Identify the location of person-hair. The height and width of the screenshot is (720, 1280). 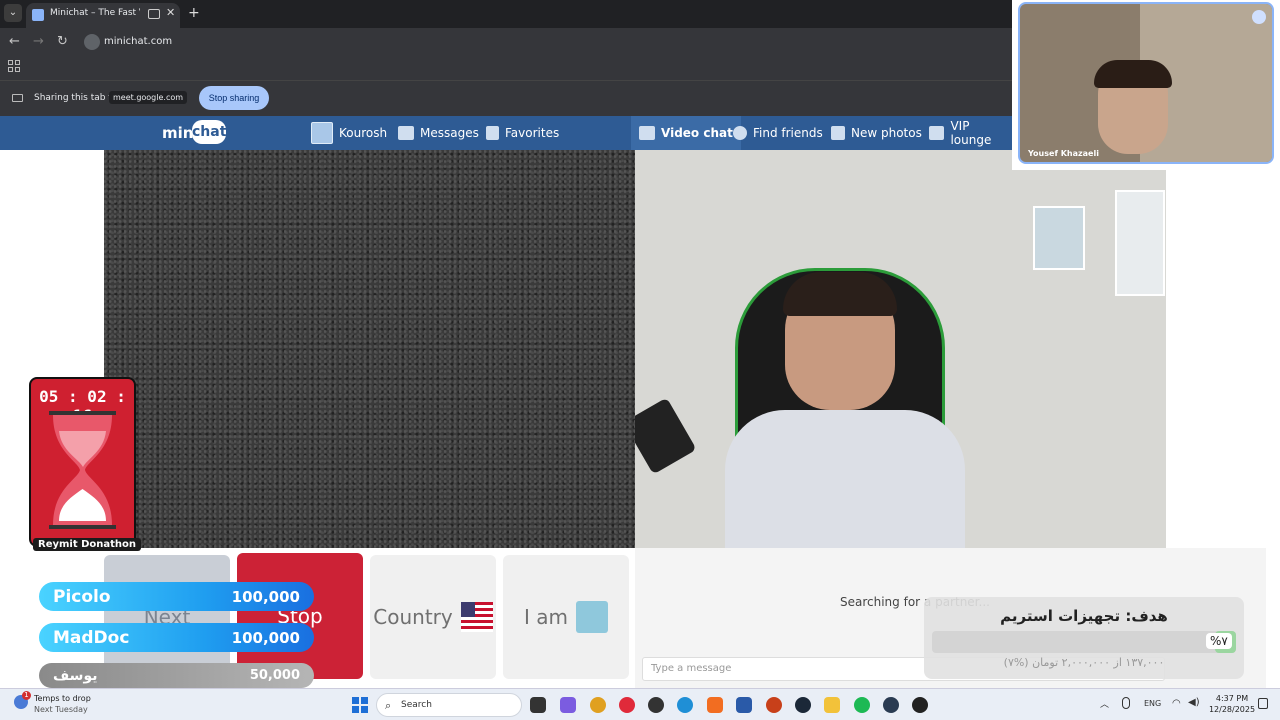
(840, 294).